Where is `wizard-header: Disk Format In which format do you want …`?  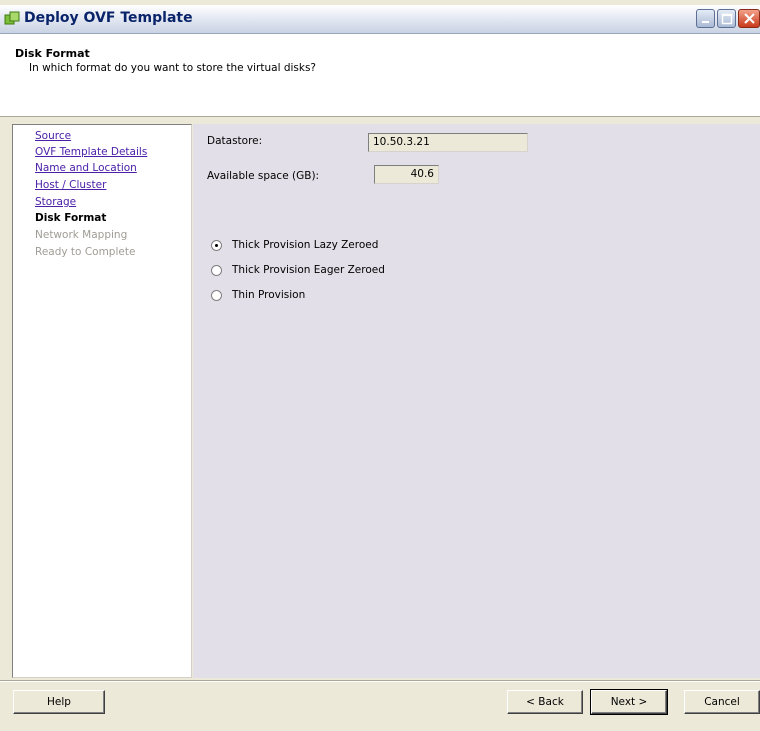 wizard-header: Disk Format In which format do you want … is located at coordinates (380, 75).